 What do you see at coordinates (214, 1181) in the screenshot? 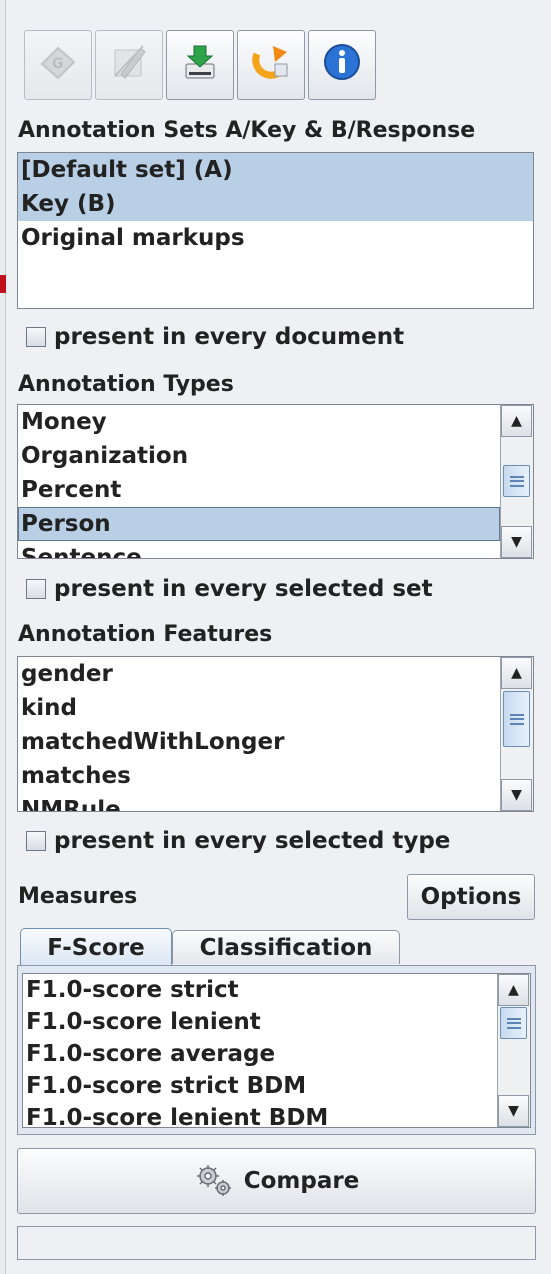
I see `gears-icon` at bounding box center [214, 1181].